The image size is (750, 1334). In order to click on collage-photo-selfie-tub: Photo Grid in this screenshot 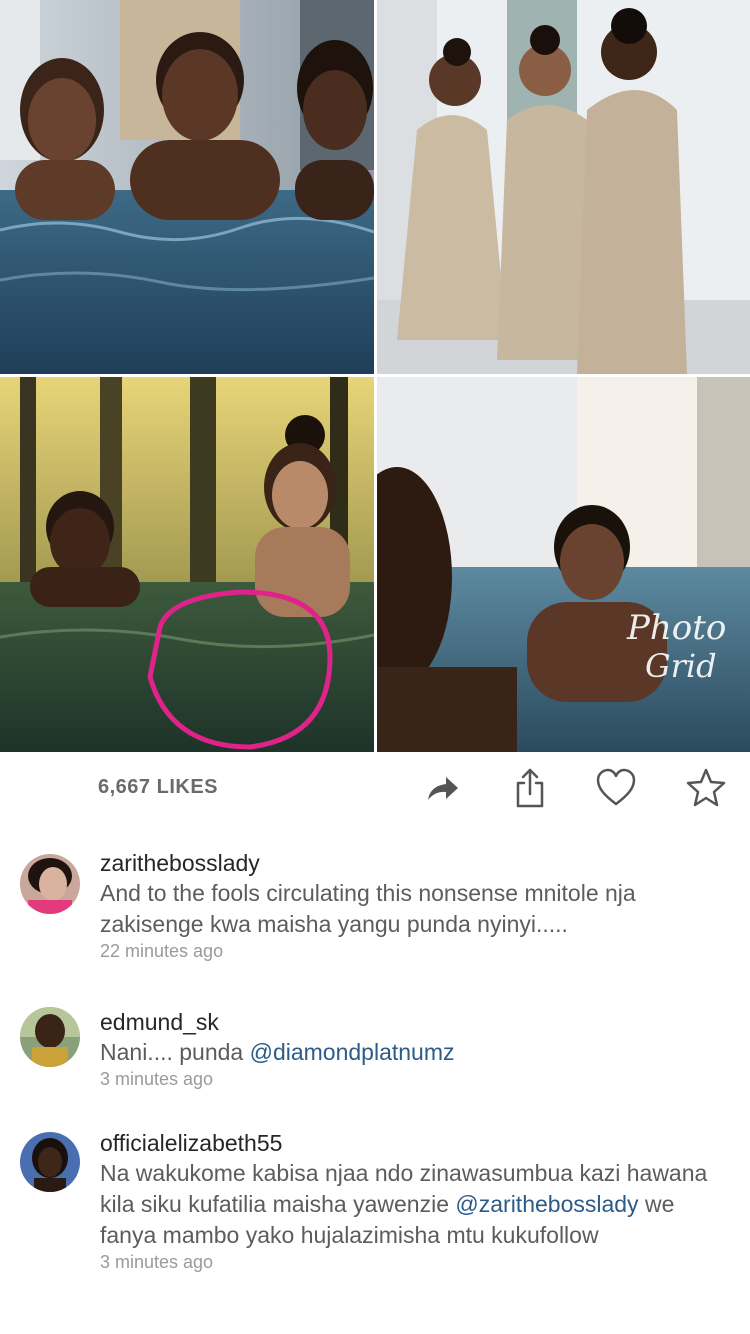, I will do `click(563, 564)`.